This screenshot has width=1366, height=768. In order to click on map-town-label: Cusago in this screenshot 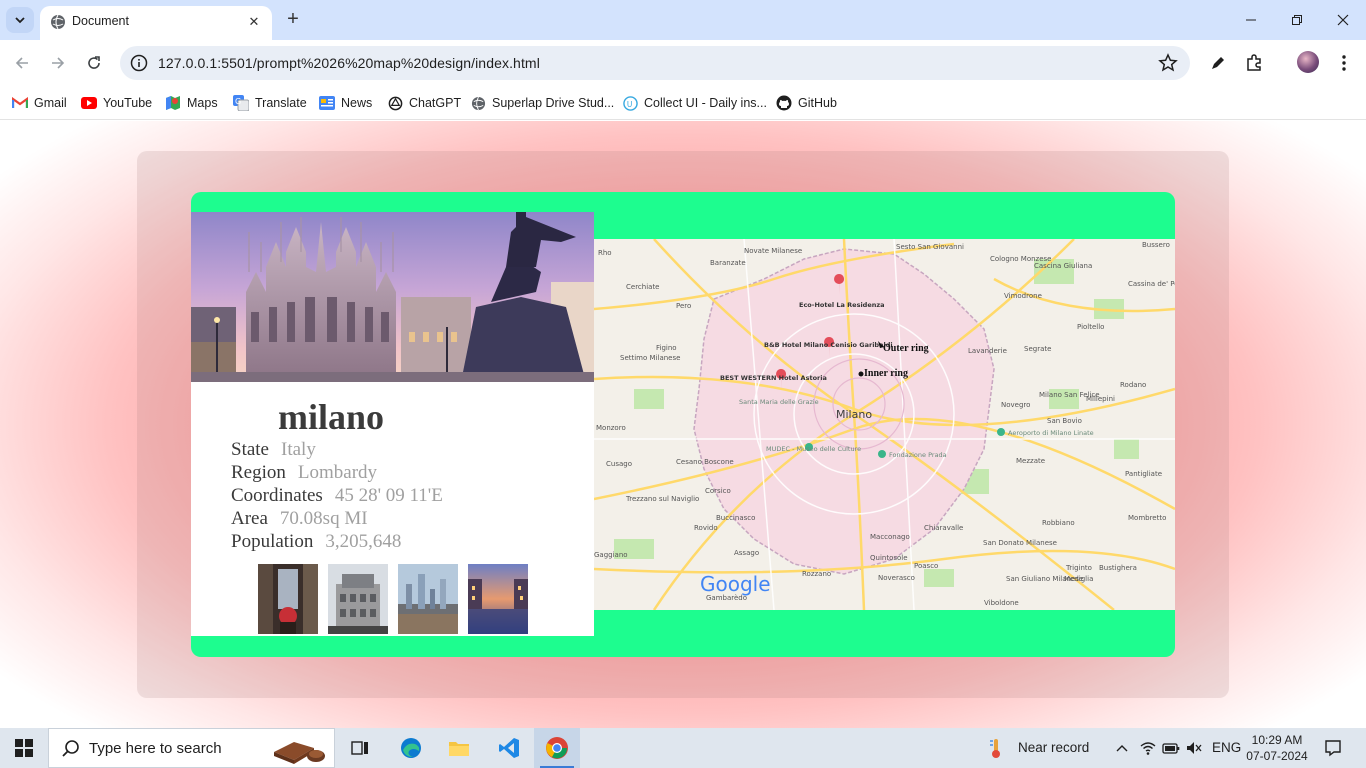, I will do `click(619, 464)`.